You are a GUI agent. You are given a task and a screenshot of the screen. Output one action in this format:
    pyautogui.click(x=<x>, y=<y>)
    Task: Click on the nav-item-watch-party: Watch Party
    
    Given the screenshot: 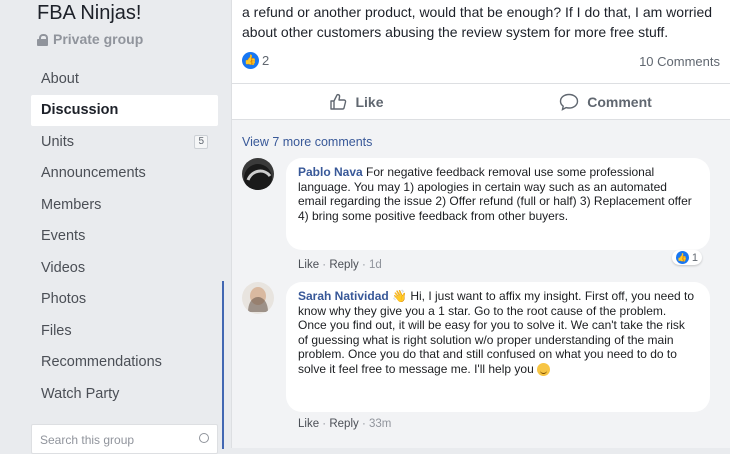 What is the action you would take?
    pyautogui.click(x=124, y=394)
    